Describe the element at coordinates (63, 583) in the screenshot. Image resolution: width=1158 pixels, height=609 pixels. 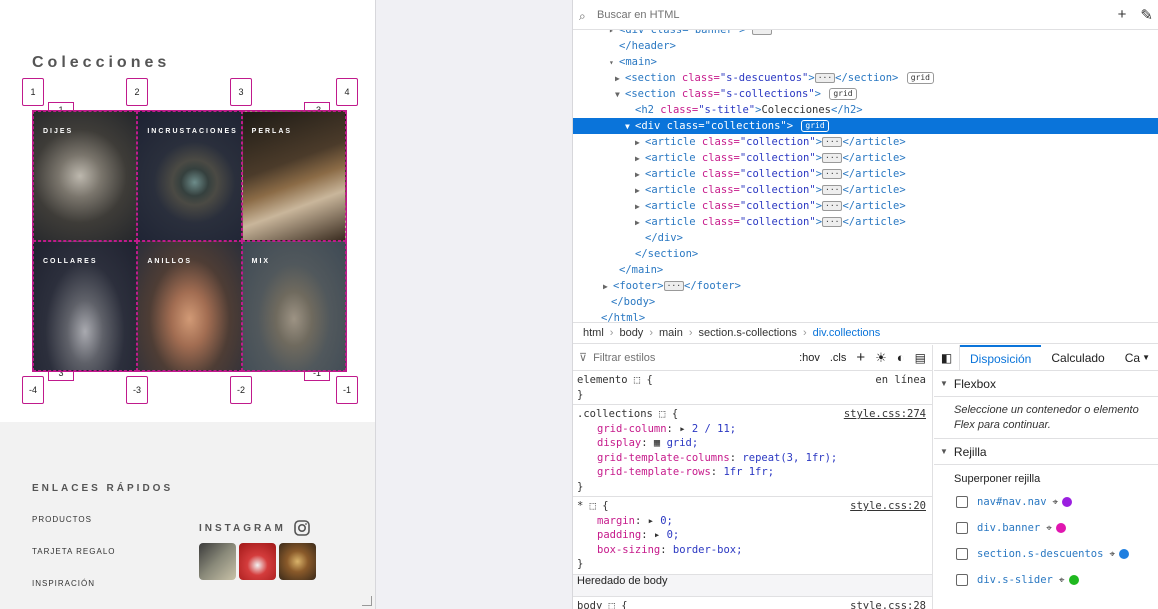
I see `quick-link-inspiracion: INSPIRACIÓN` at that location.